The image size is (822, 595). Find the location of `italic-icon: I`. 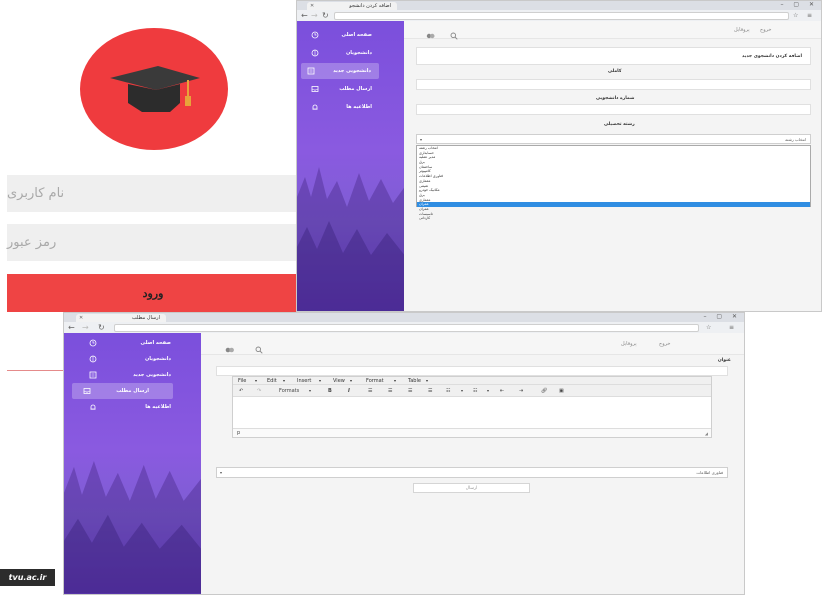

italic-icon: I is located at coordinates (349, 391).